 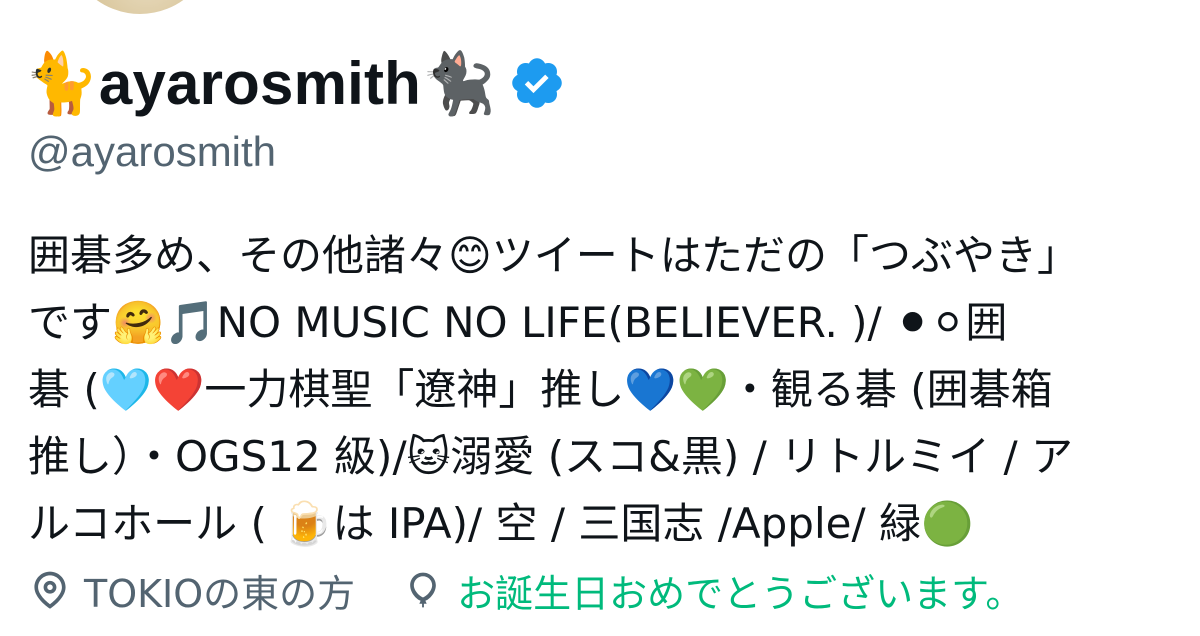 I want to click on birthday-text: お誕生日おめでとうございます。, so click(x=740, y=593).